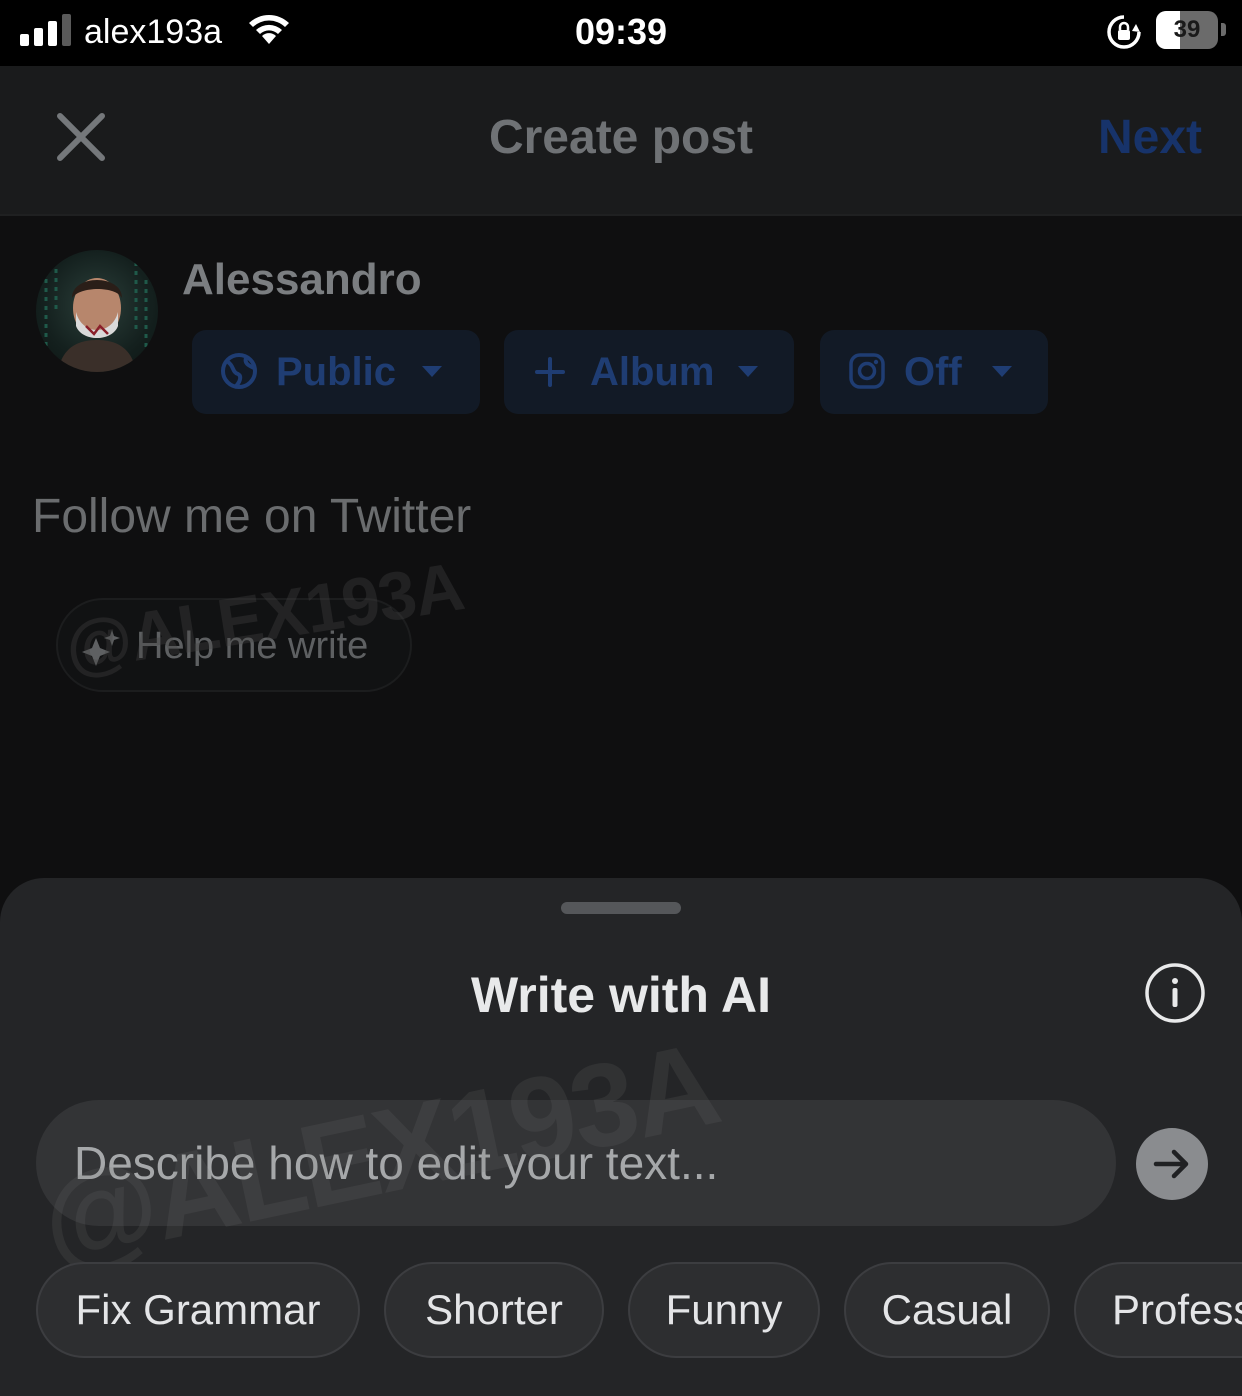 The height and width of the screenshot is (1396, 1242). I want to click on suggestion-casual: Casual, so click(947, 1310).